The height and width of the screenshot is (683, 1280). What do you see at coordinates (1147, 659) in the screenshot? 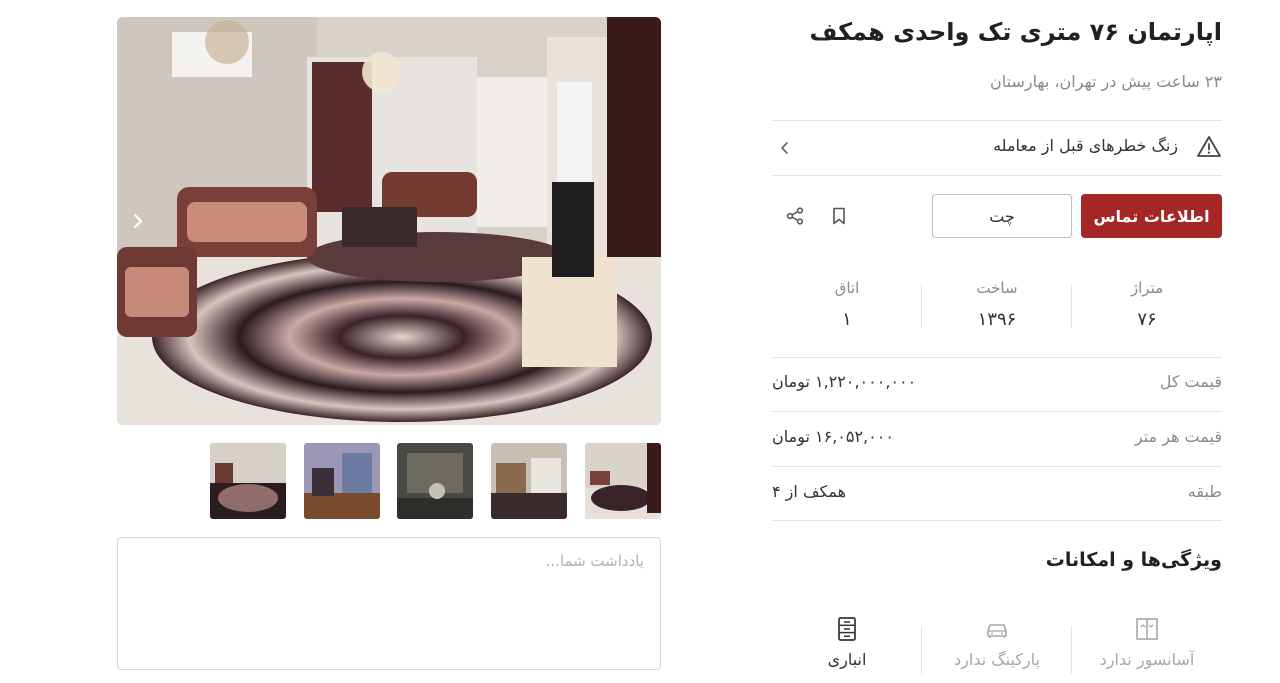
I see `feature-label: آسانسور ندارد` at bounding box center [1147, 659].